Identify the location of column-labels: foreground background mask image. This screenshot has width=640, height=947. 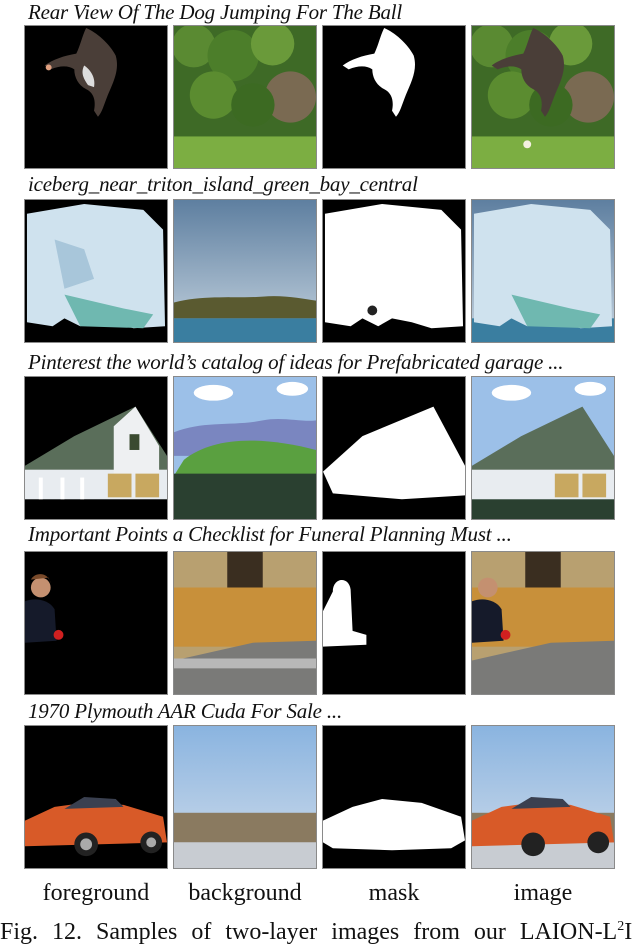
(320, 893).